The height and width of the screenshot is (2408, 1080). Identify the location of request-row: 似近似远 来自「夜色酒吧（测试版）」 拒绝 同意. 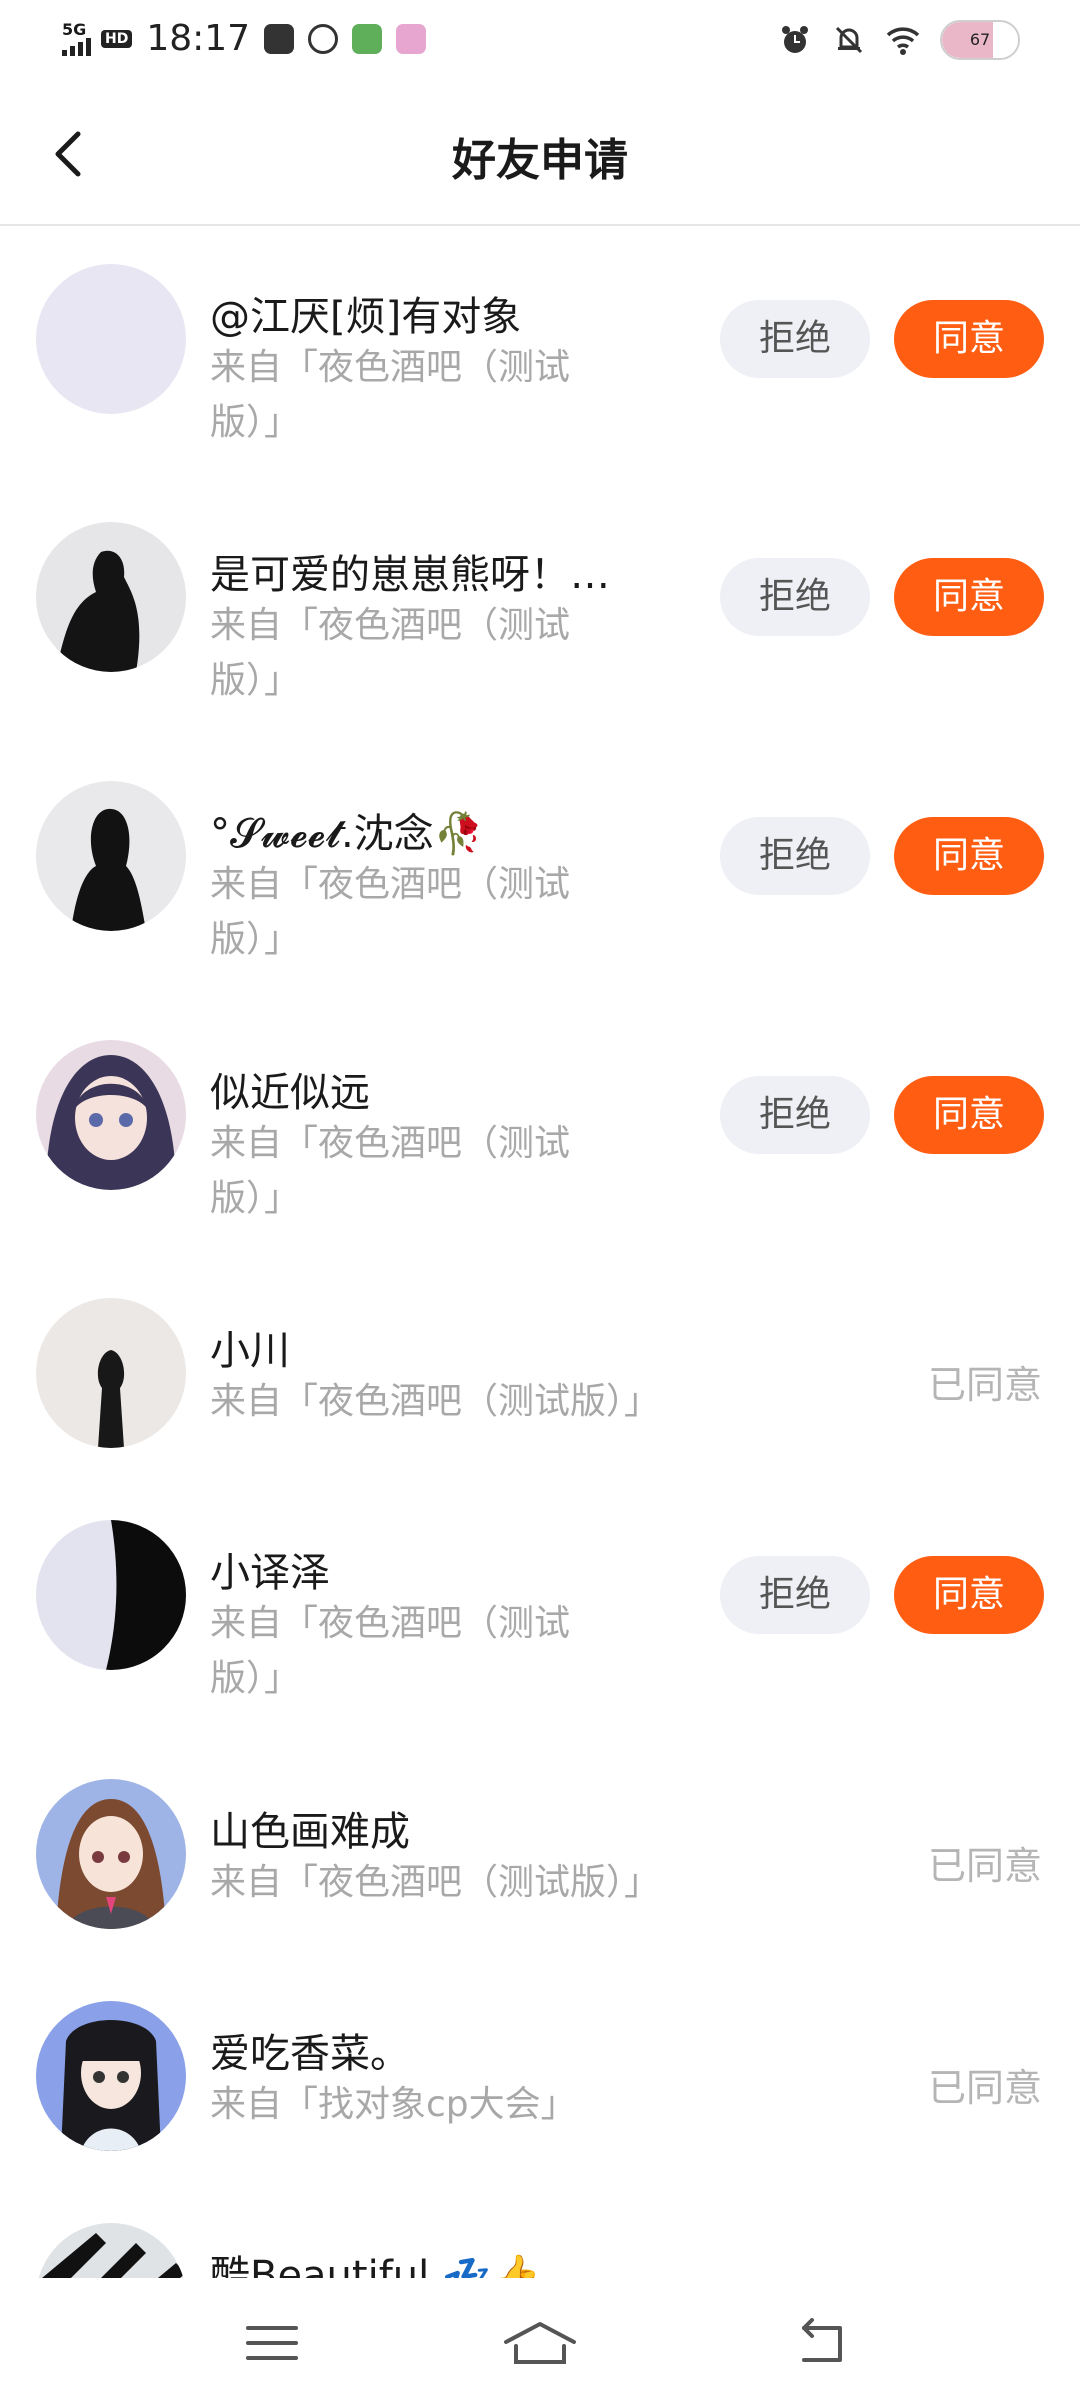
(540, 1133).